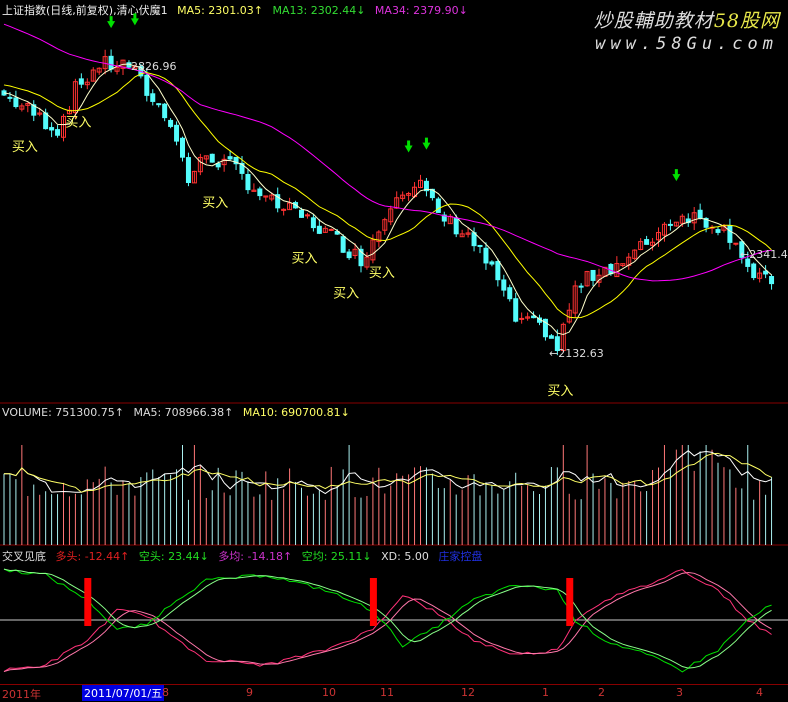 The height and width of the screenshot is (702, 788). What do you see at coordinates (21, 694) in the screenshot?
I see `year-label: 2011年` at bounding box center [21, 694].